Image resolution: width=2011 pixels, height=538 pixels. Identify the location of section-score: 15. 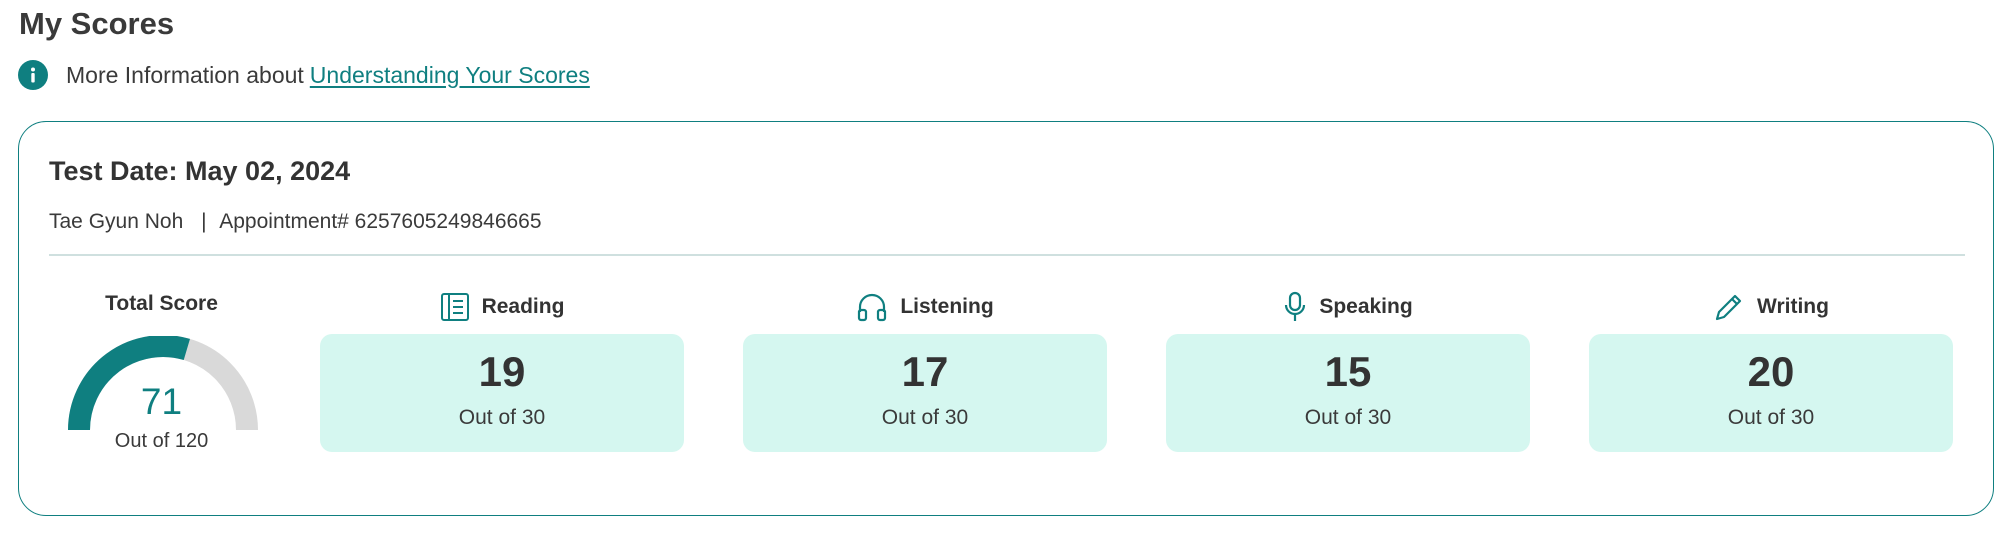
(1348, 371).